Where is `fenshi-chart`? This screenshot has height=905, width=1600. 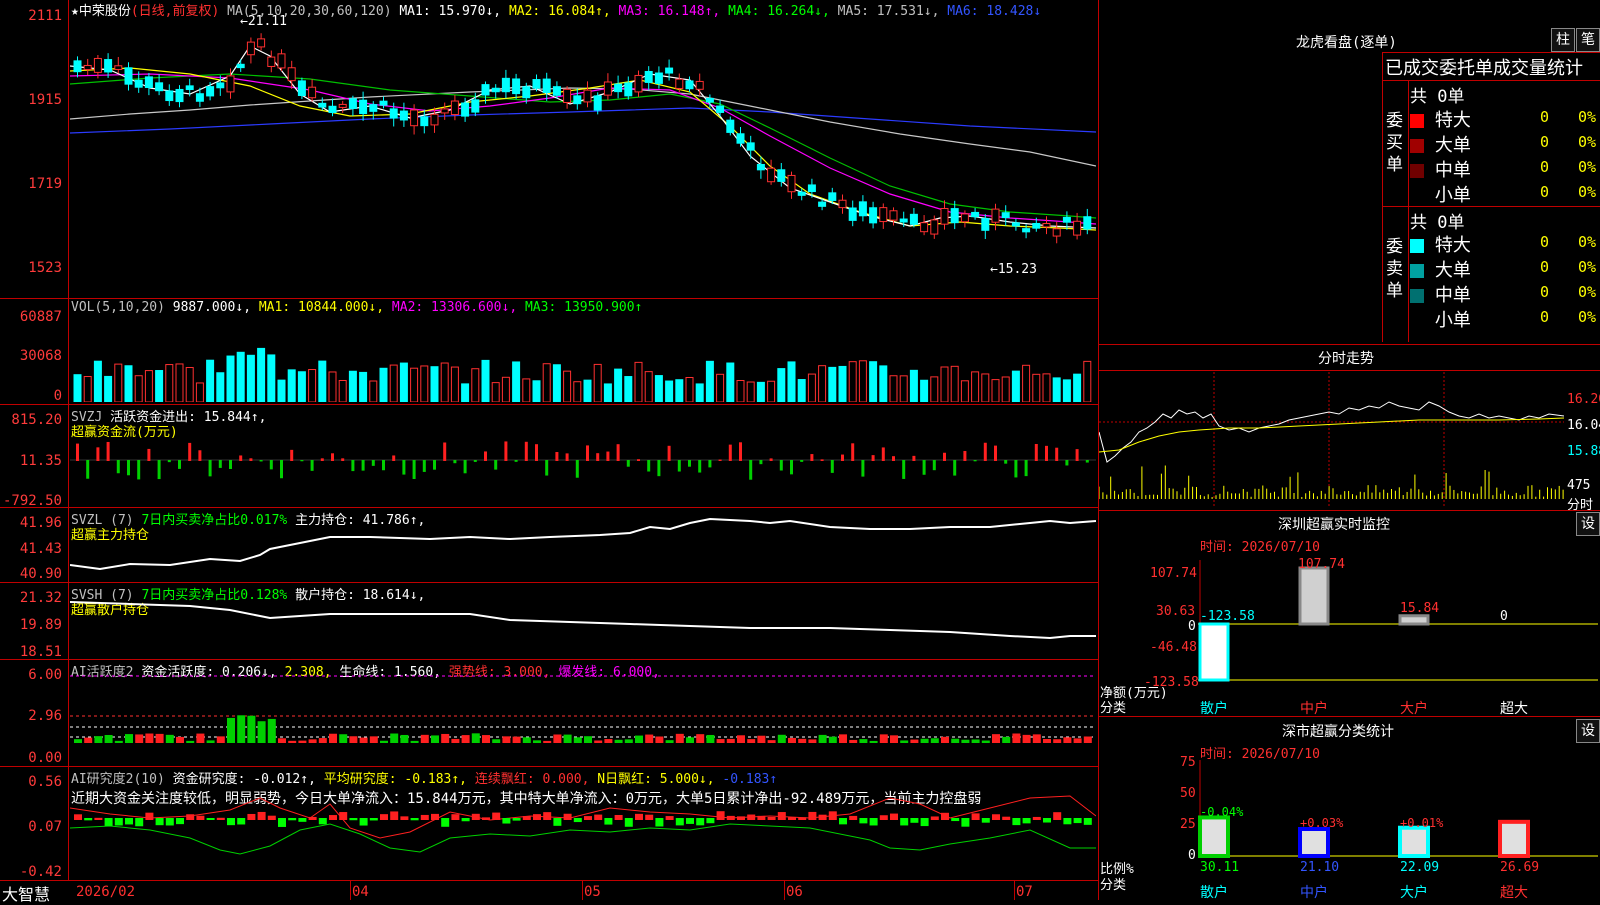
fenshi-chart is located at coordinates (1331, 439).